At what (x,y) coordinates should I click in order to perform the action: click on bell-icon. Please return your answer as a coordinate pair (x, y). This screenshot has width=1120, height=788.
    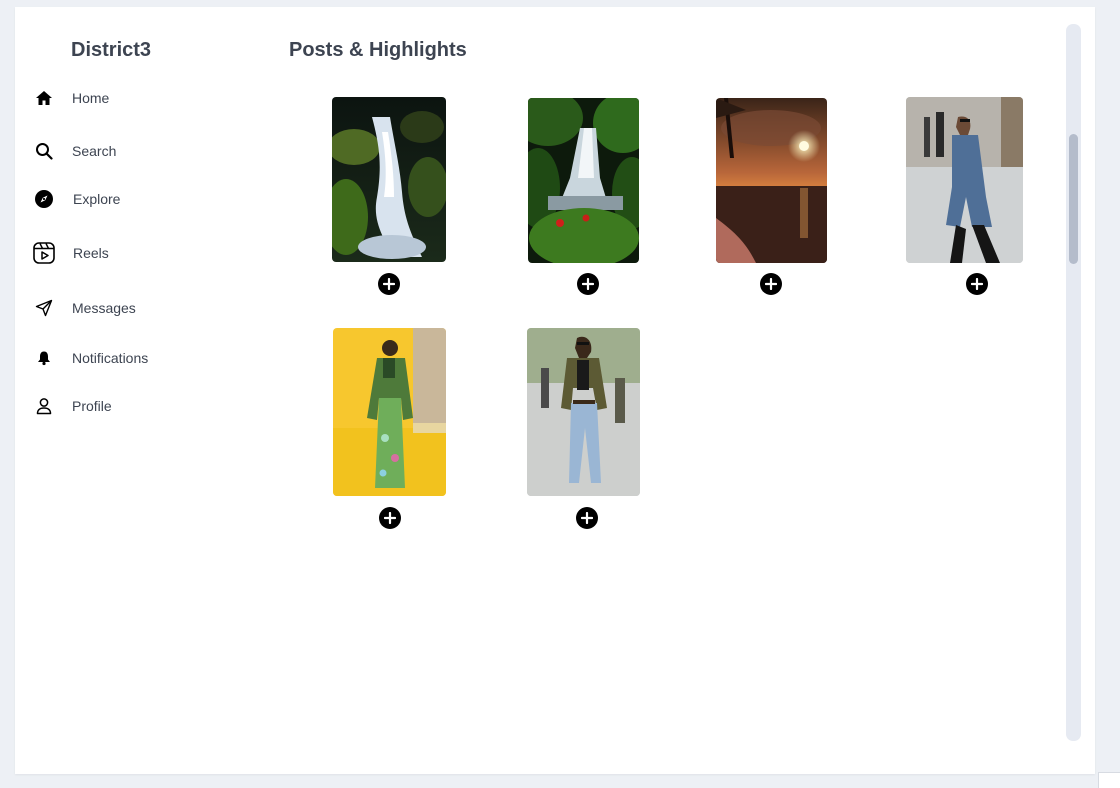
    Looking at the image, I should click on (44, 358).